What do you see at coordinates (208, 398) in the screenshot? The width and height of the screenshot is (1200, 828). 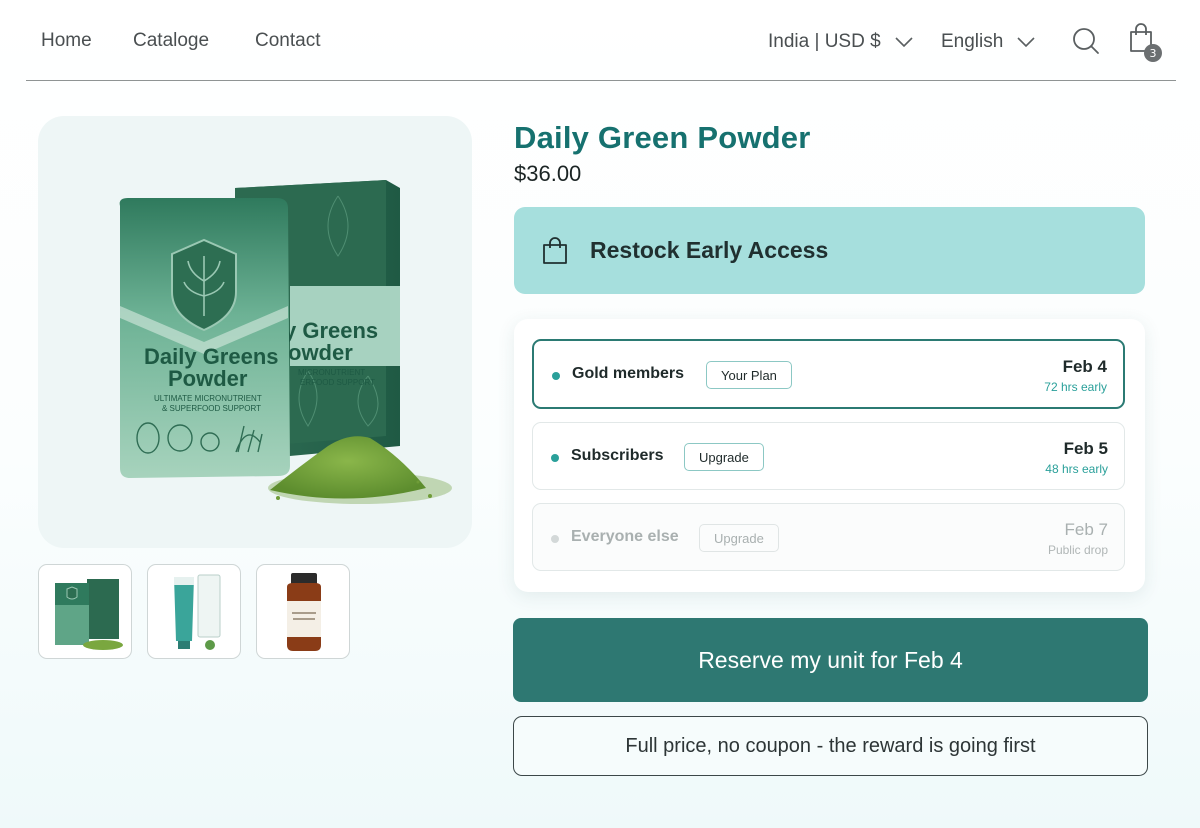 I see `pouch-tag-line1: ULTIMATE MICRONUTRIENT` at bounding box center [208, 398].